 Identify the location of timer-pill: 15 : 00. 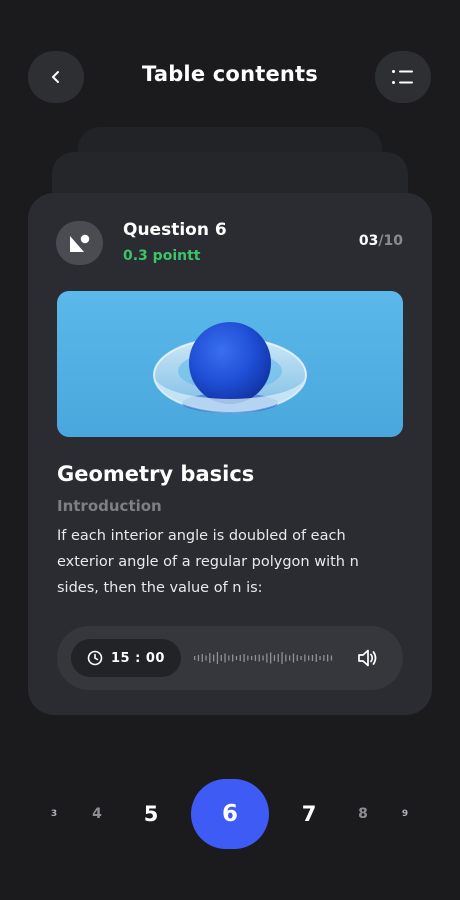
(126, 658).